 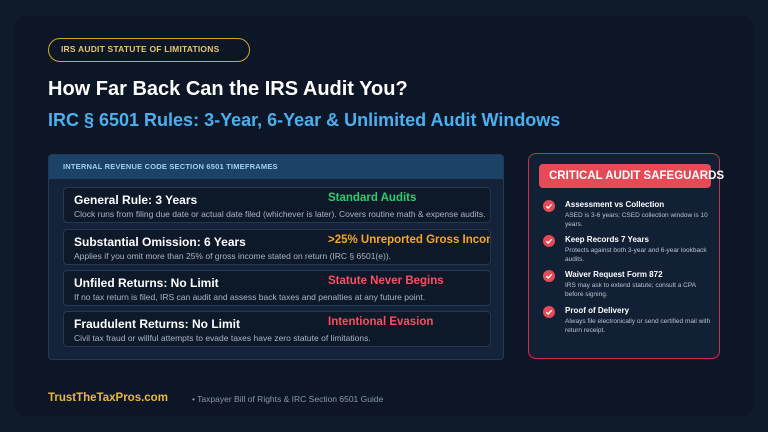 What do you see at coordinates (597, 310) in the screenshot?
I see `safeguard-title: Proof of Delivery` at bounding box center [597, 310].